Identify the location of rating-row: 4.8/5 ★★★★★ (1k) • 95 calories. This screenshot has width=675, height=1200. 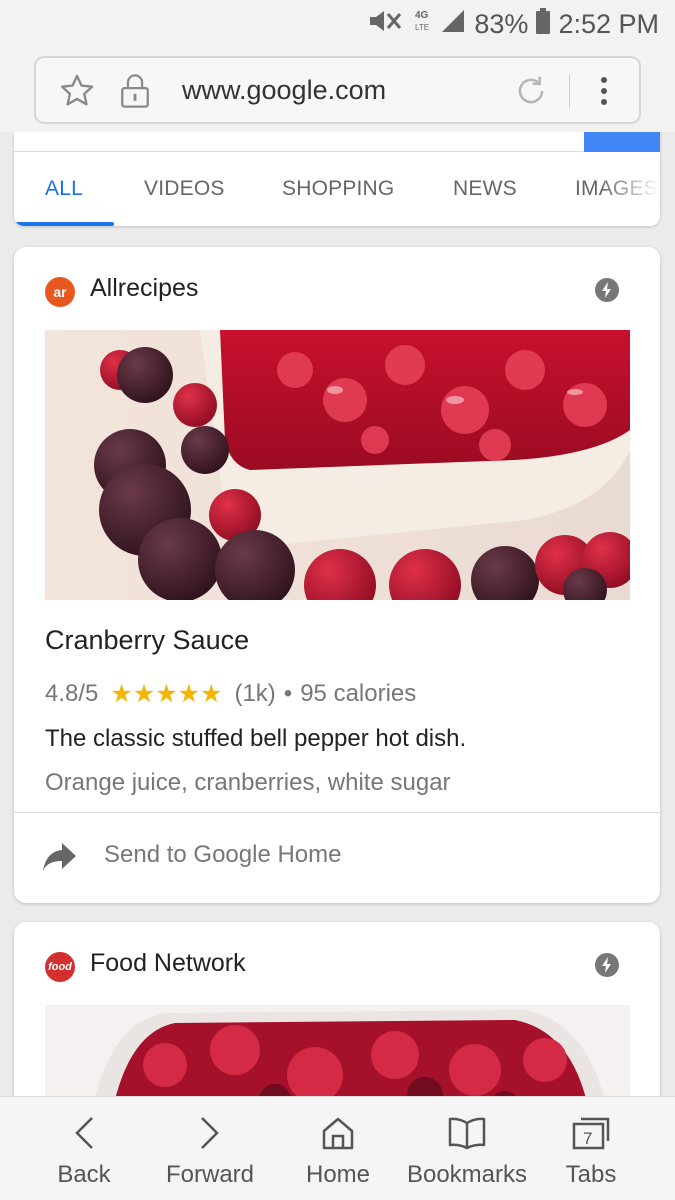
(230, 694).